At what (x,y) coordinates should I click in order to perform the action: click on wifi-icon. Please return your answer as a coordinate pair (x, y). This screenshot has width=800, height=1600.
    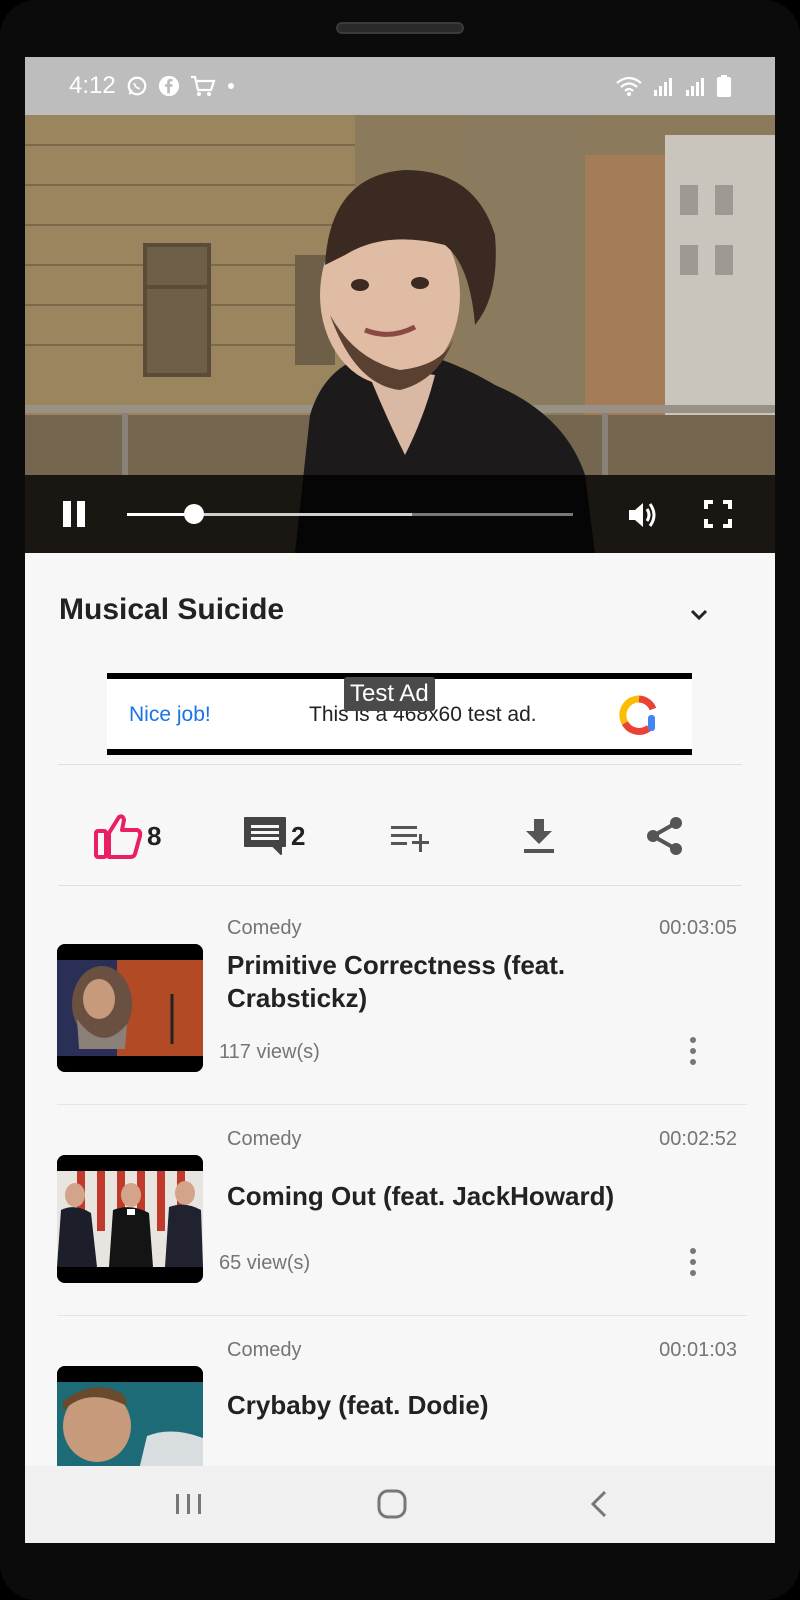
    Looking at the image, I should click on (629, 86).